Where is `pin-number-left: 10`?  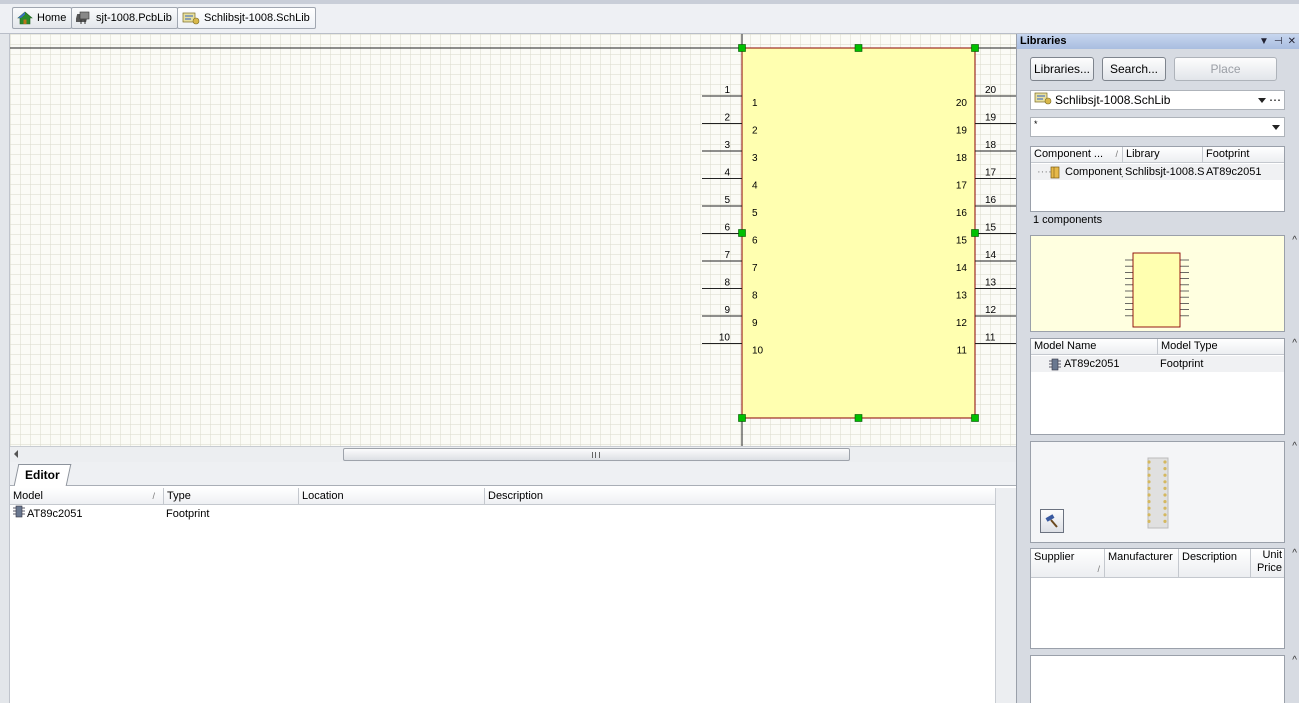
pin-number-left: 10 is located at coordinates (725, 338).